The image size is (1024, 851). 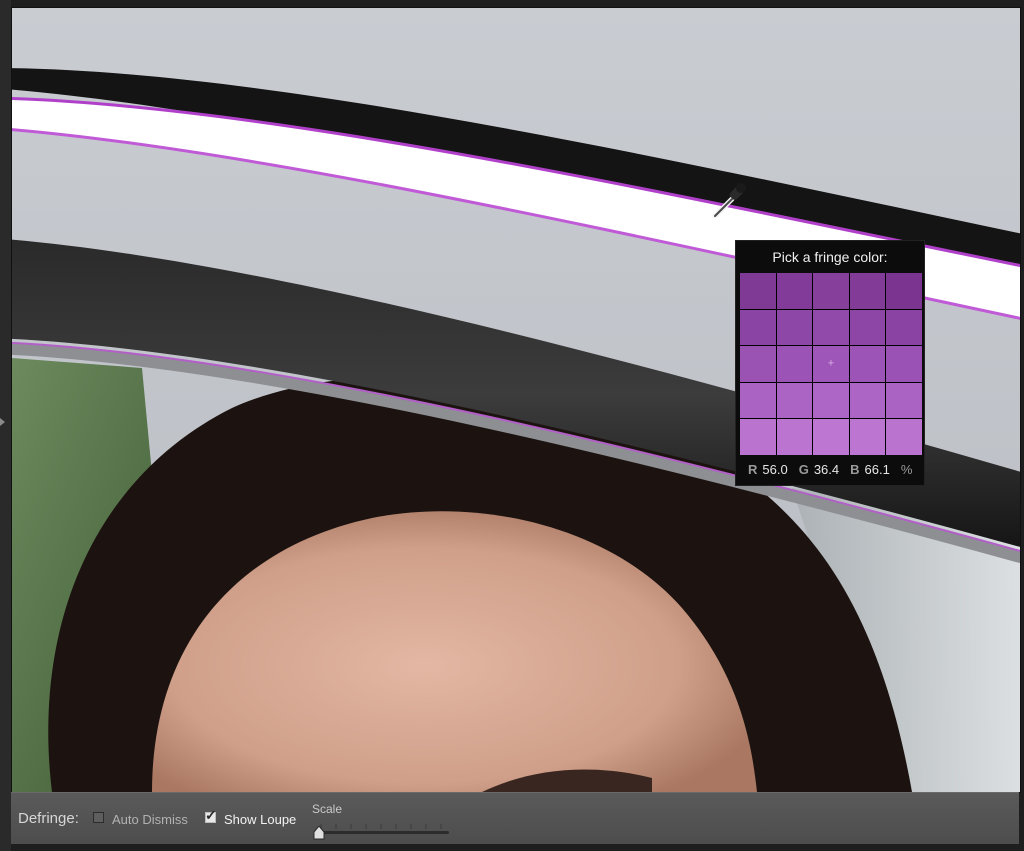 What do you see at coordinates (830, 257) in the screenshot?
I see `loupe-title: Pick a fringe color:` at bounding box center [830, 257].